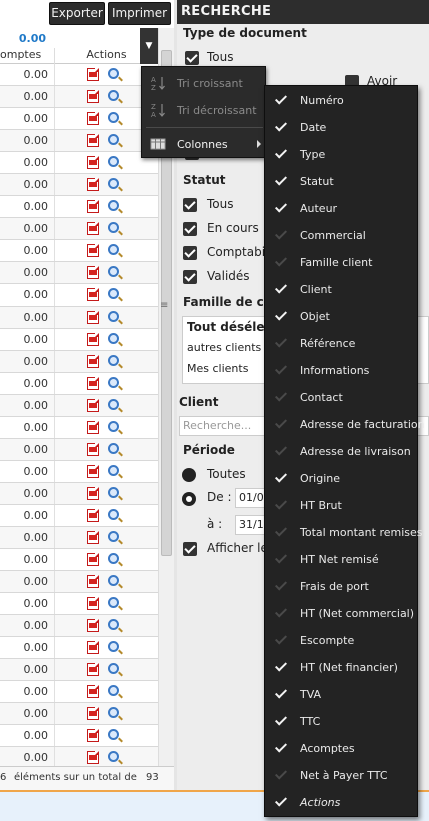  What do you see at coordinates (344, 532) in the screenshot?
I see `column-toggle-item: Total montant remises` at bounding box center [344, 532].